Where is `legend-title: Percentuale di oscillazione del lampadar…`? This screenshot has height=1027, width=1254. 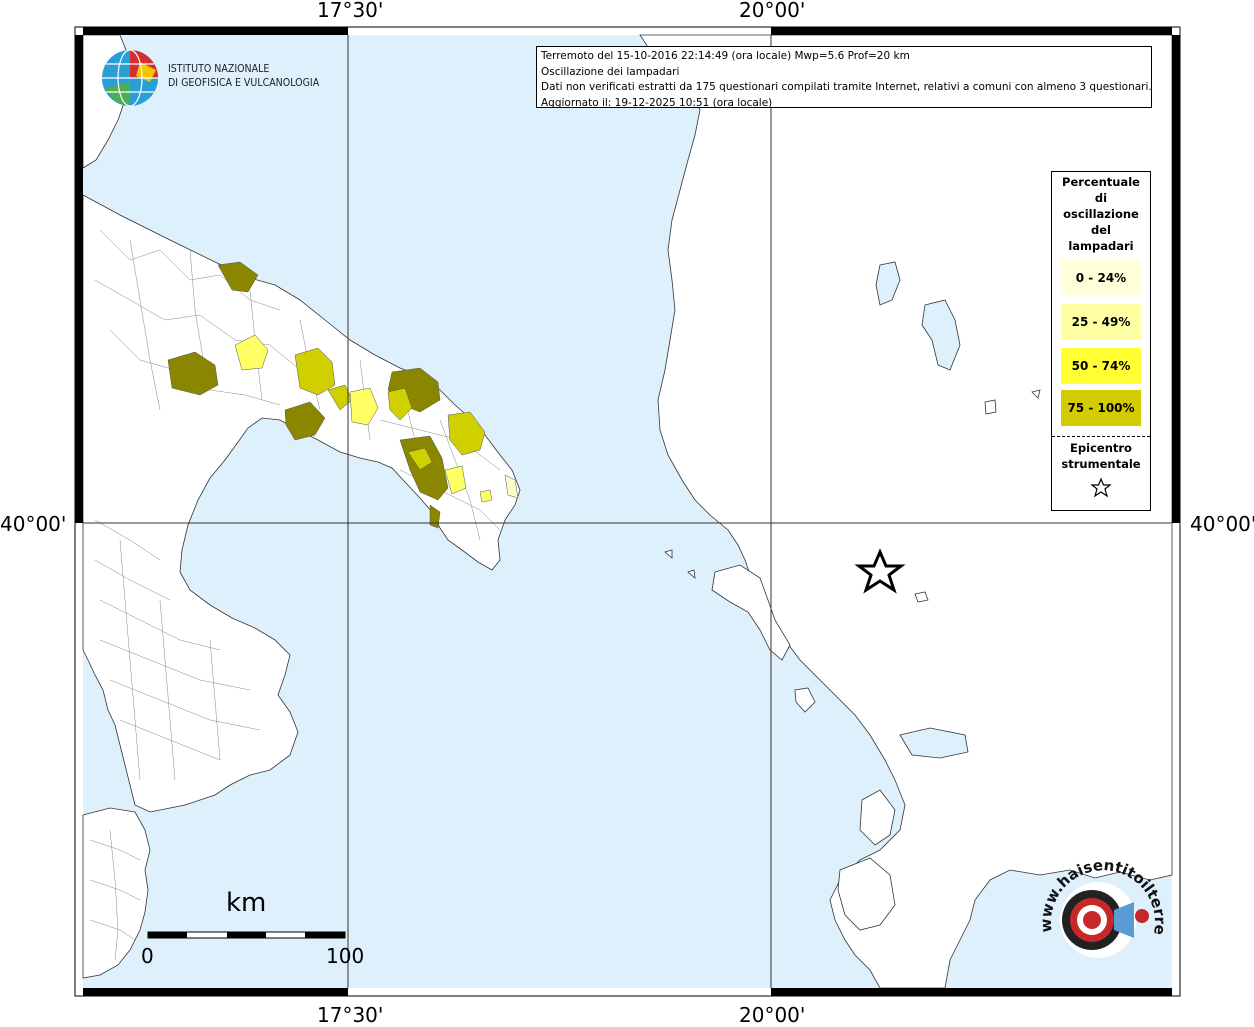 legend-title: Percentuale di oscillazione del lampadar… is located at coordinates (1101, 213).